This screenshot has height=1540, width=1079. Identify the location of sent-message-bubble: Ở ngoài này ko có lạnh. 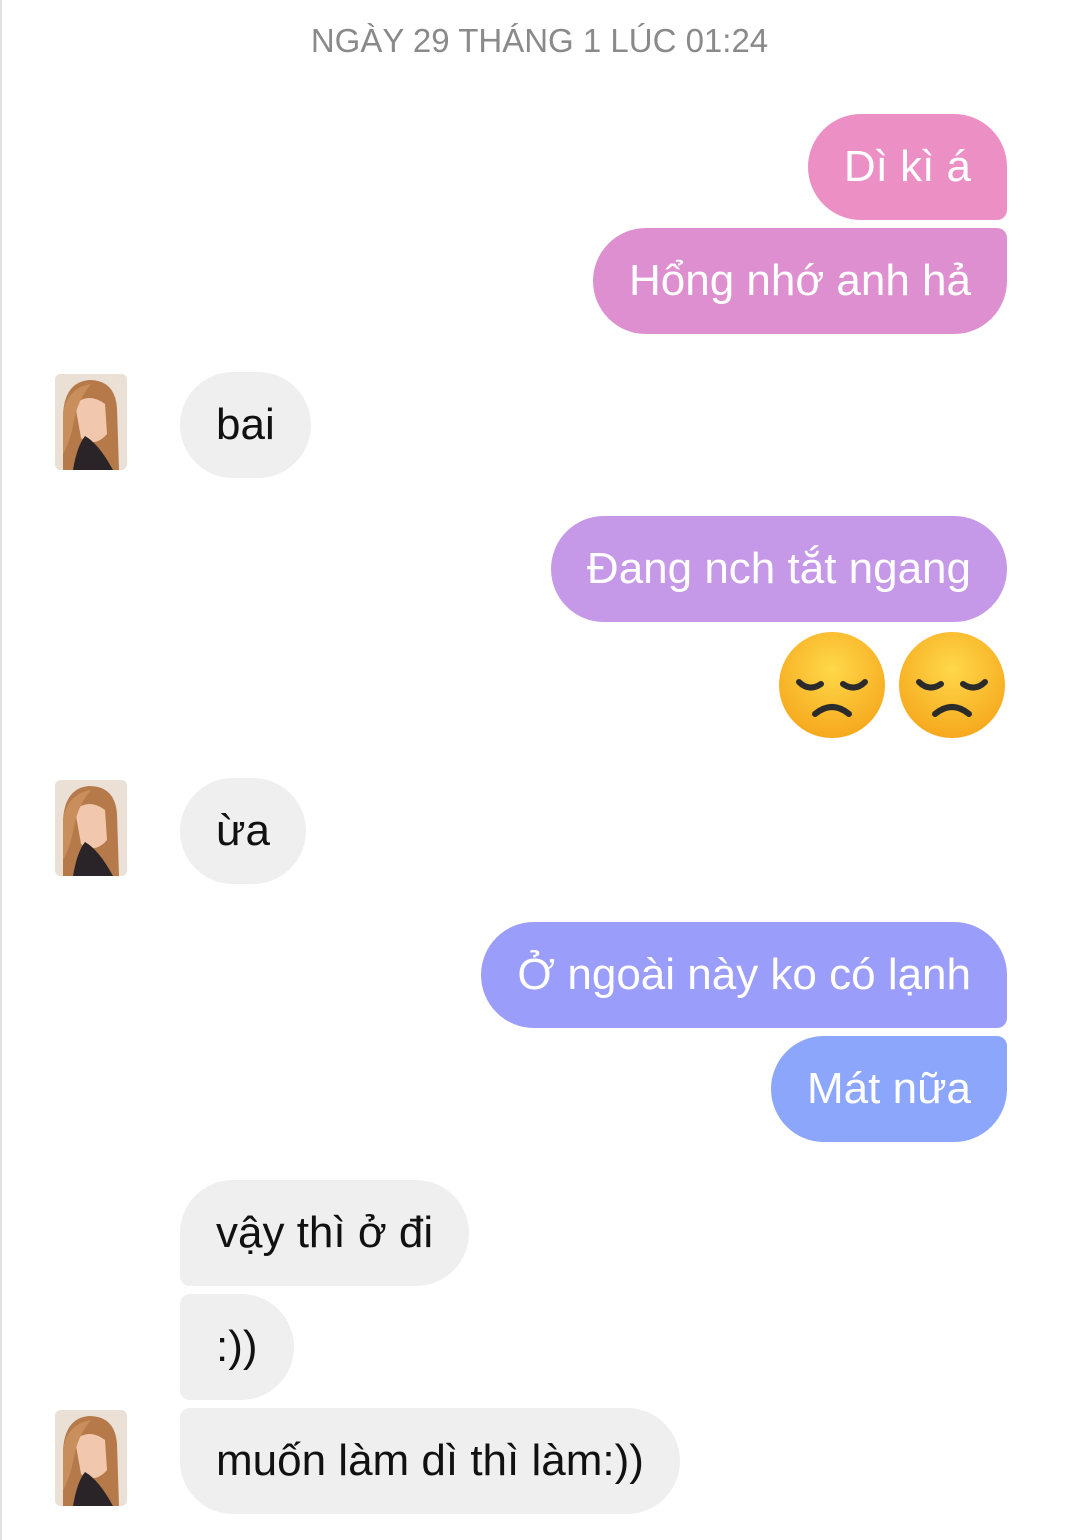
(744, 975).